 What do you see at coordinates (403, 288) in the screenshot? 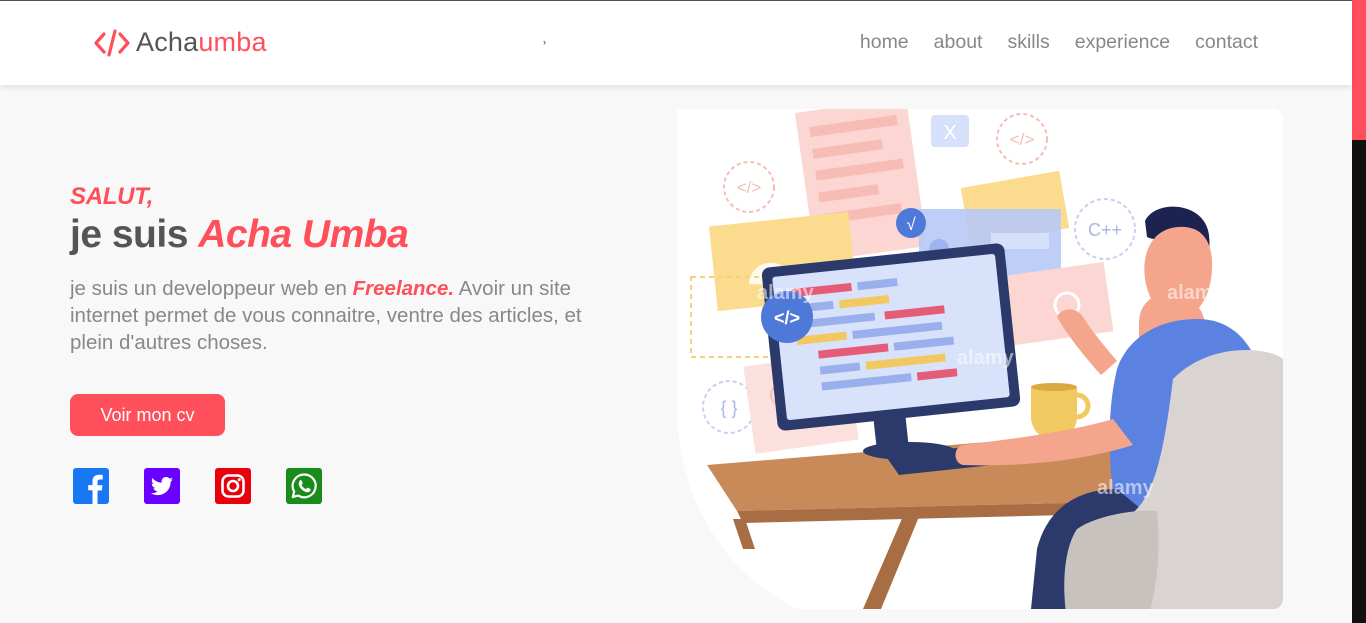
I see `hero-intro-highlight: Freelance.` at bounding box center [403, 288].